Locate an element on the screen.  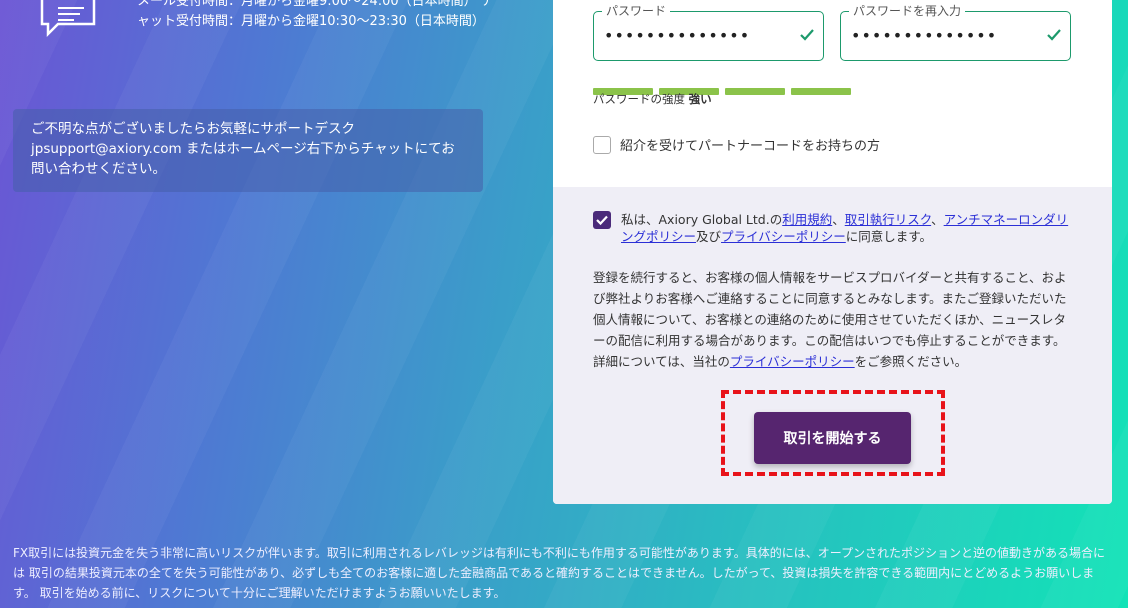
partner-code-option: 紹介を受けてパートナーコードをお持ちの方 is located at coordinates (736, 144).